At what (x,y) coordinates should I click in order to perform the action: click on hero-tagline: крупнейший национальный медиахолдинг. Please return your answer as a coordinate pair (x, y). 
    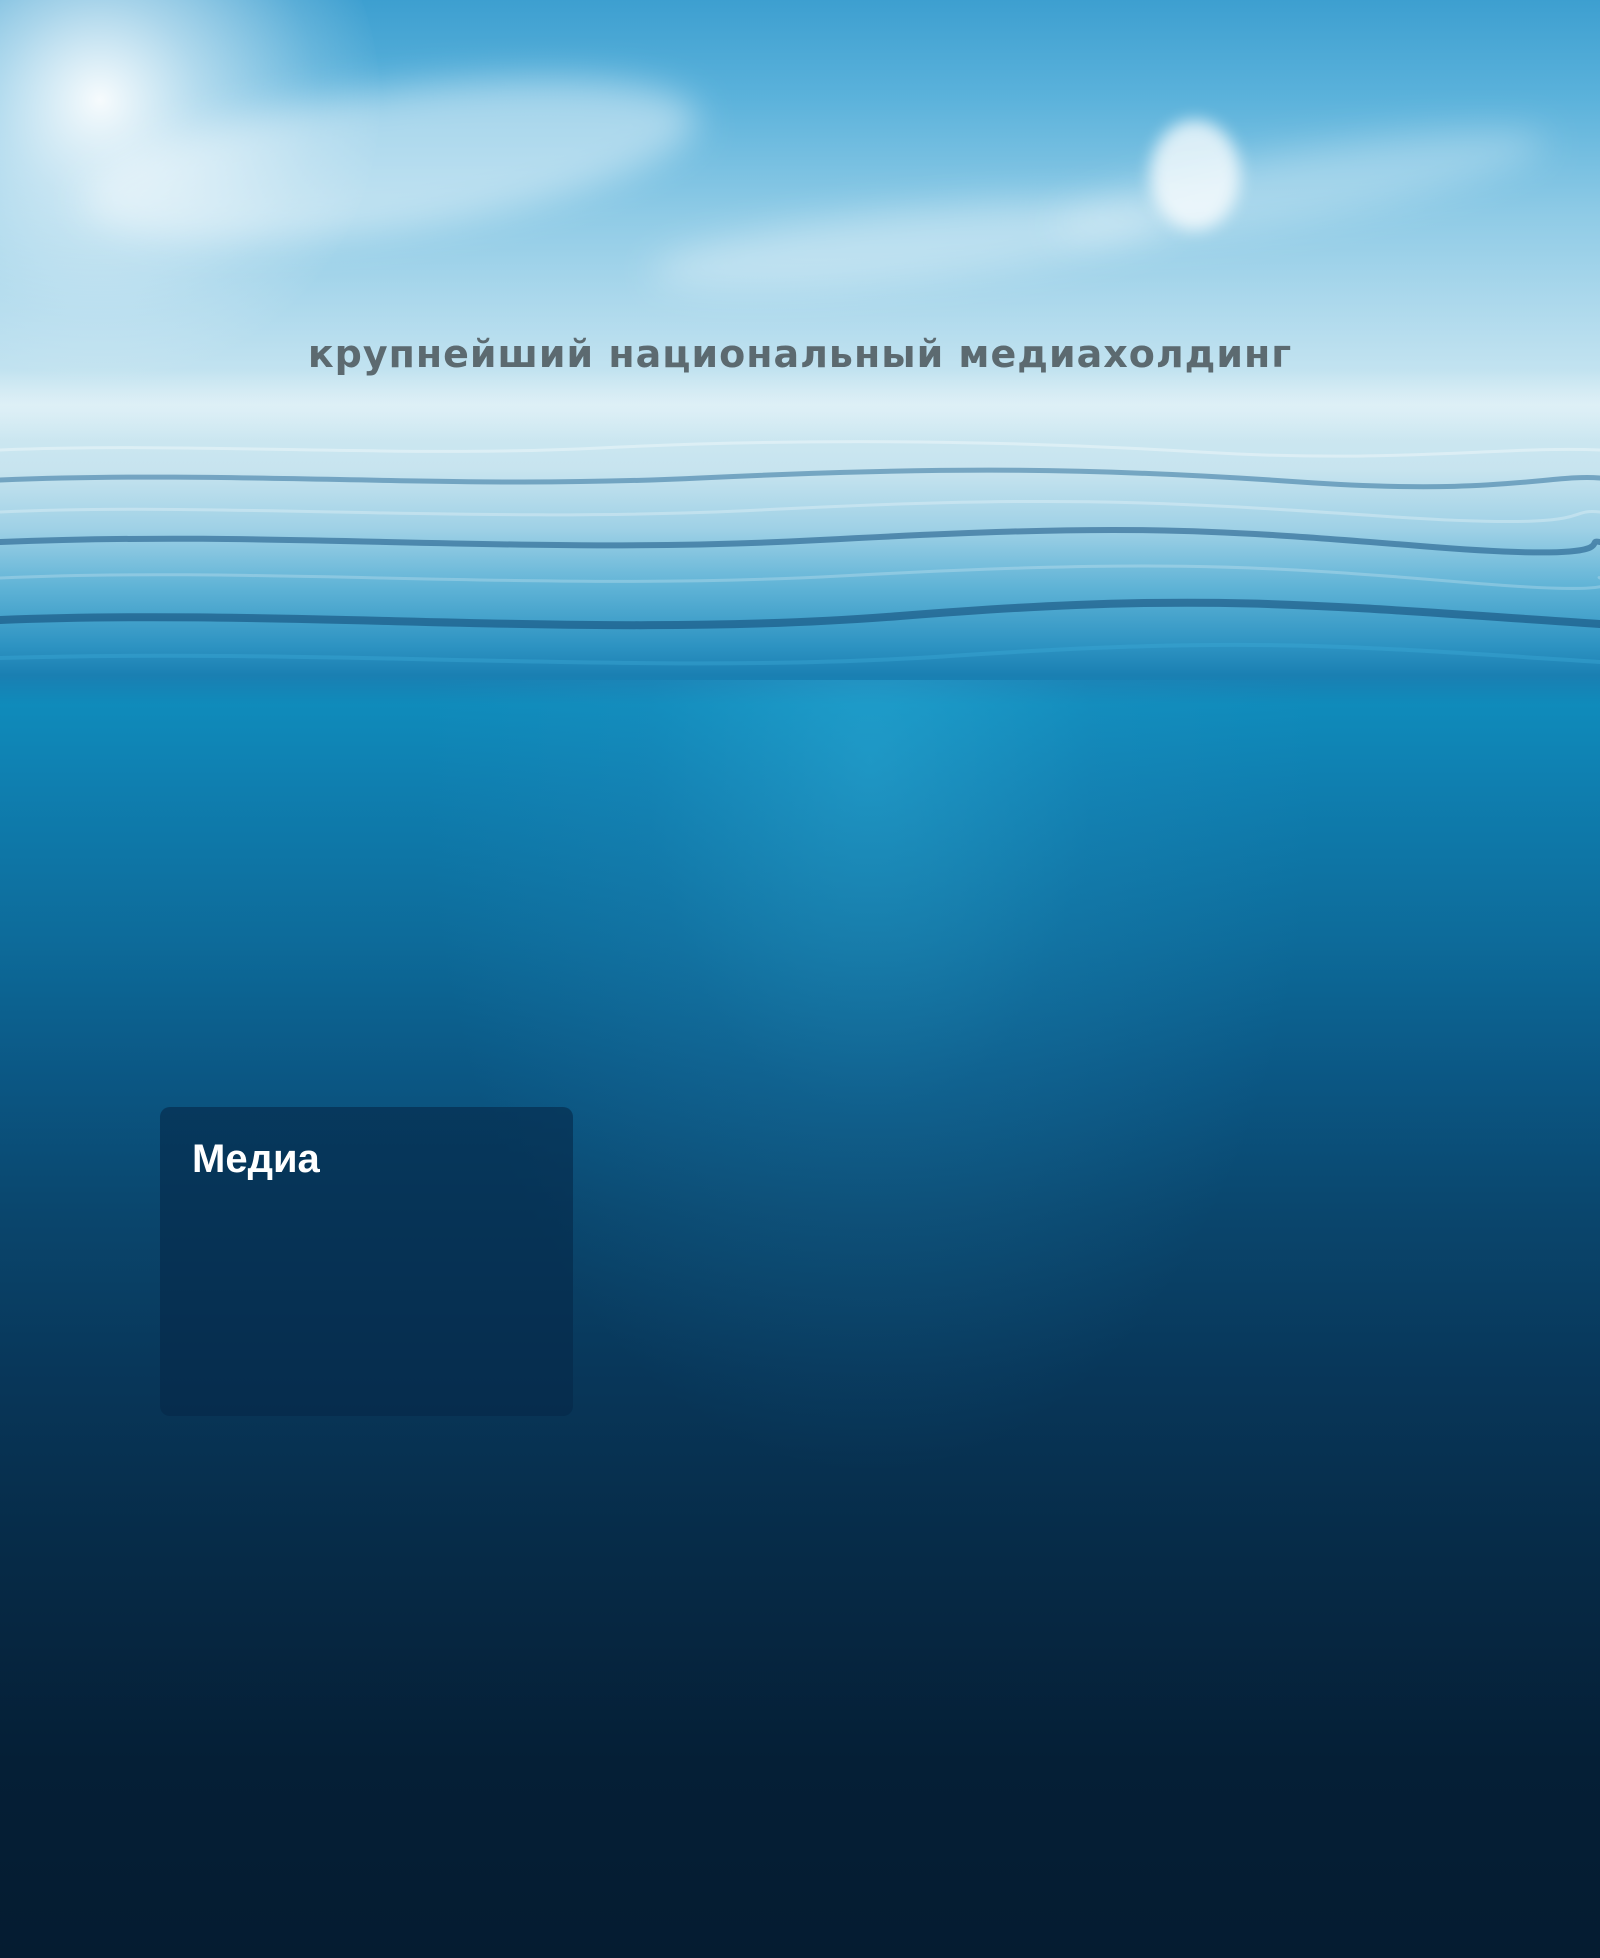
    Looking at the image, I should click on (800, 354).